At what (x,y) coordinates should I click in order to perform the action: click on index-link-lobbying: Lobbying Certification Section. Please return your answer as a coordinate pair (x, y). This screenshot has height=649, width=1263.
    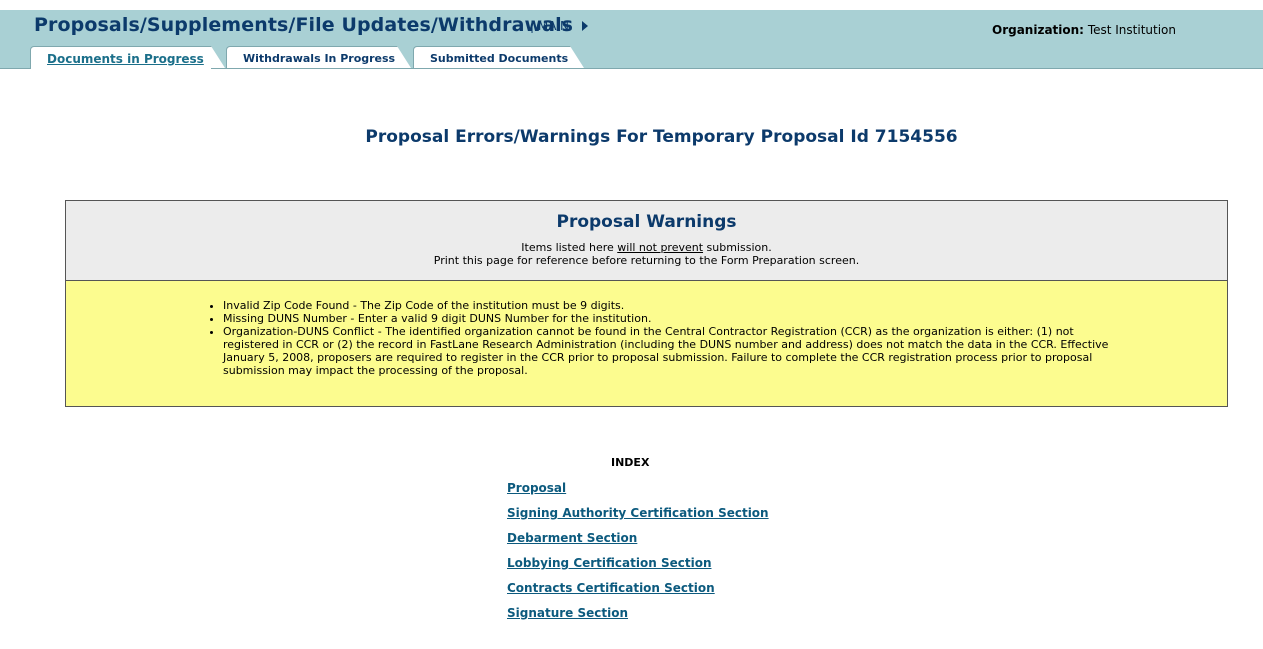
    Looking at the image, I should click on (609, 563).